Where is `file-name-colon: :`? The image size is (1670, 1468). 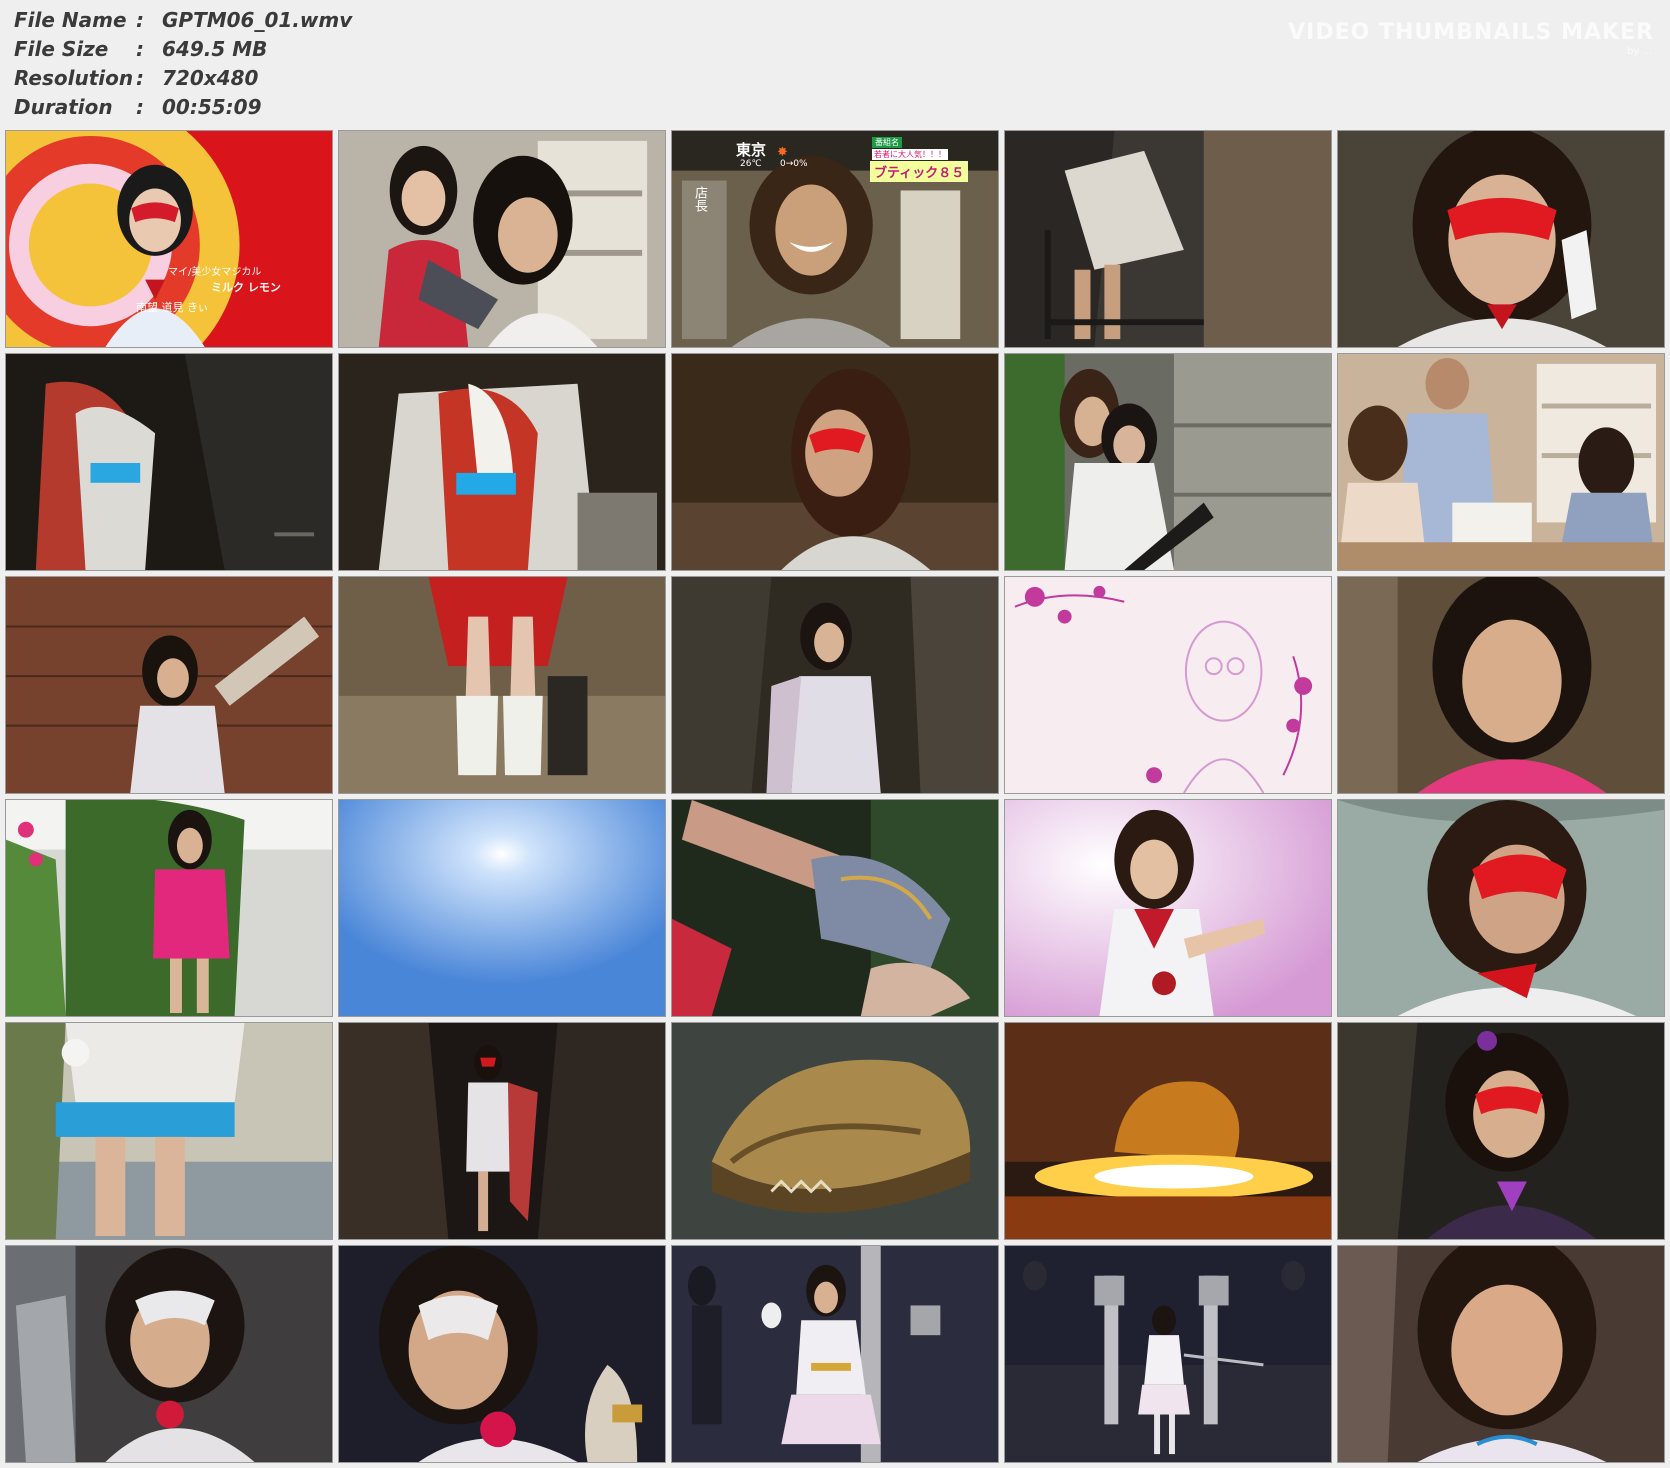 file-name-colon: : is located at coordinates (140, 20).